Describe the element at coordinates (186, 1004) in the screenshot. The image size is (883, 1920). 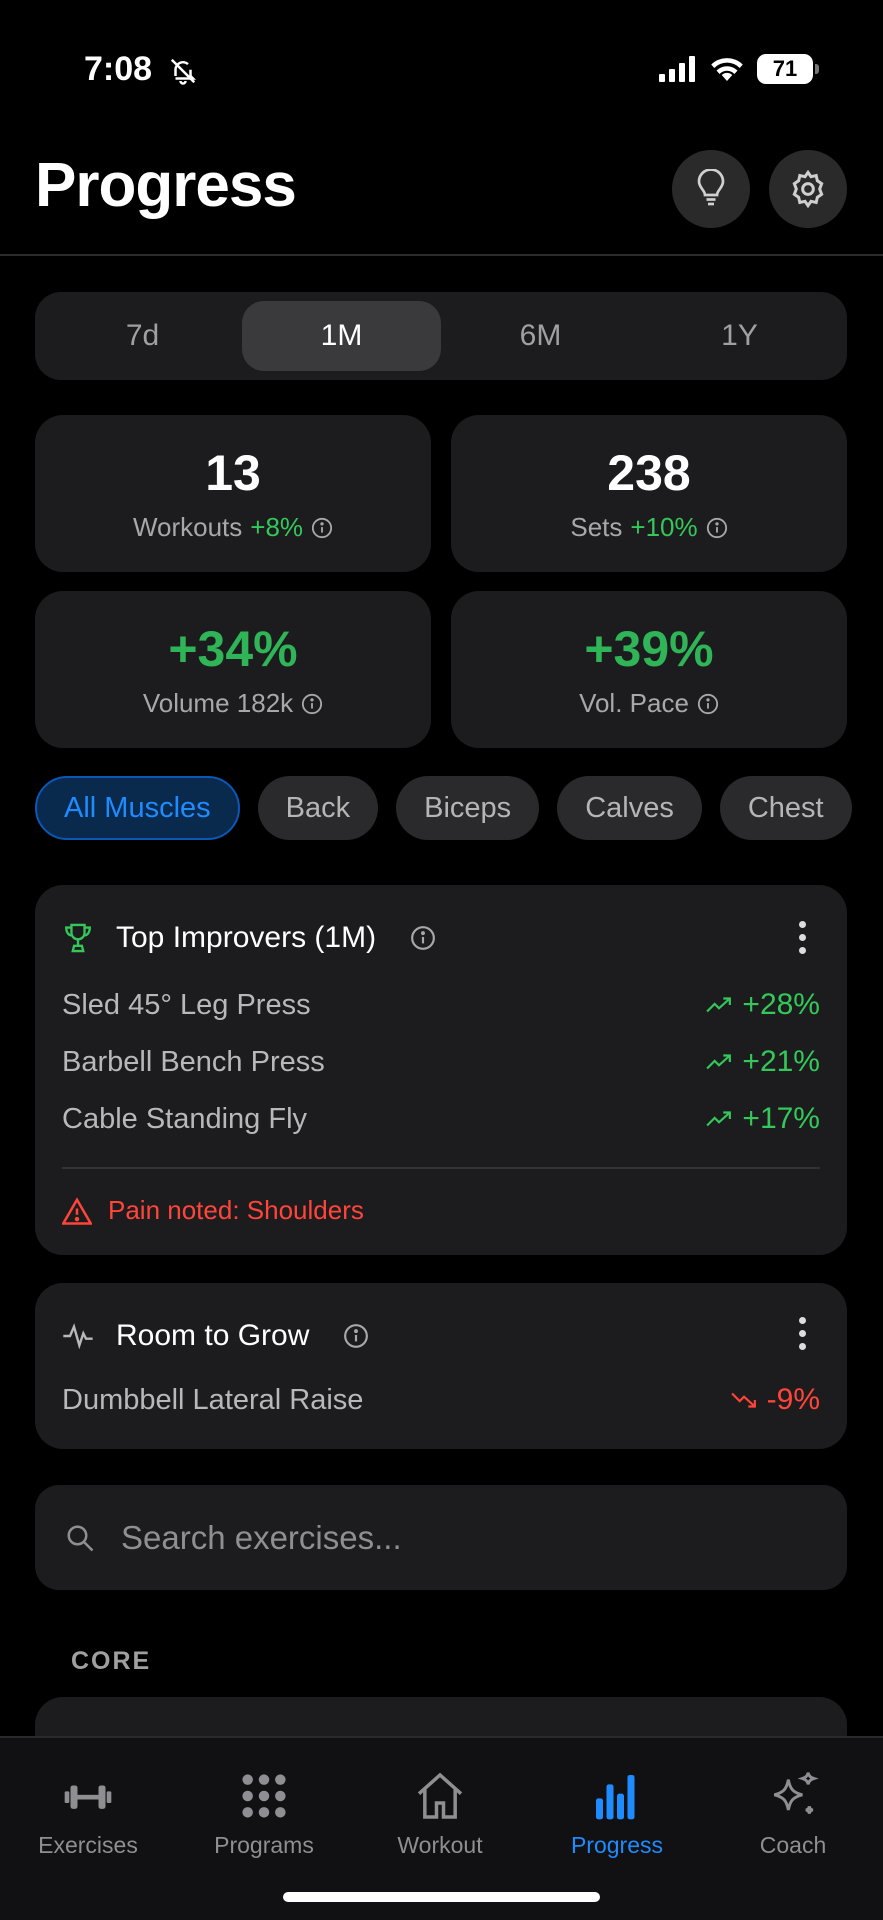
I see `exercise-name: Sled 45° Leg Press` at that location.